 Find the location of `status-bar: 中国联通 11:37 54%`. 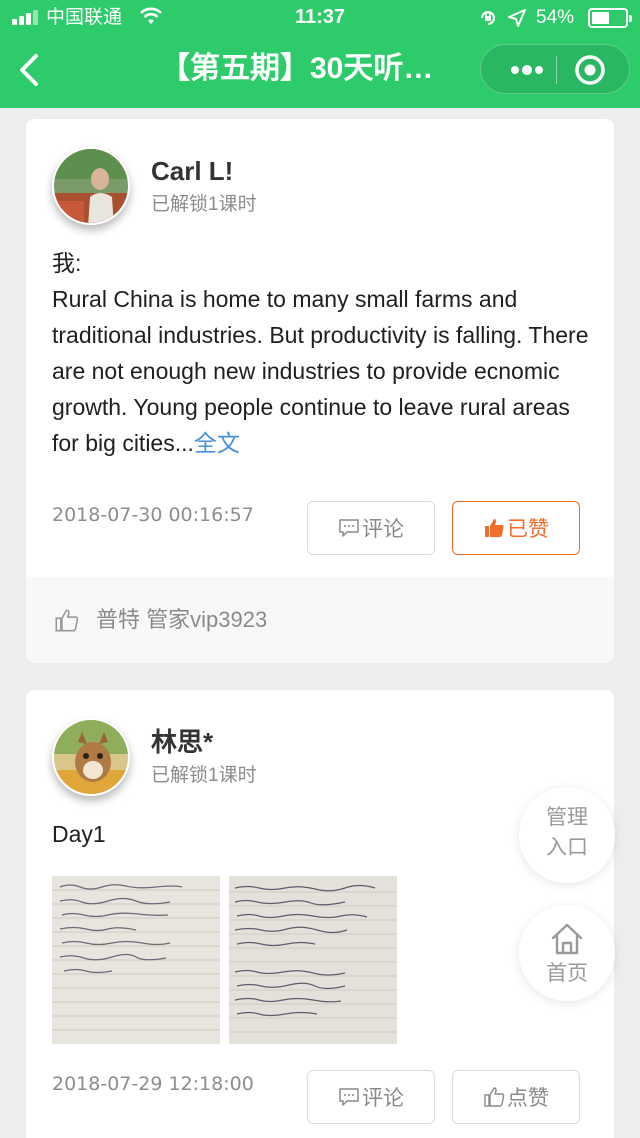

status-bar: 中国联通 11:37 54% is located at coordinates (320, 18).